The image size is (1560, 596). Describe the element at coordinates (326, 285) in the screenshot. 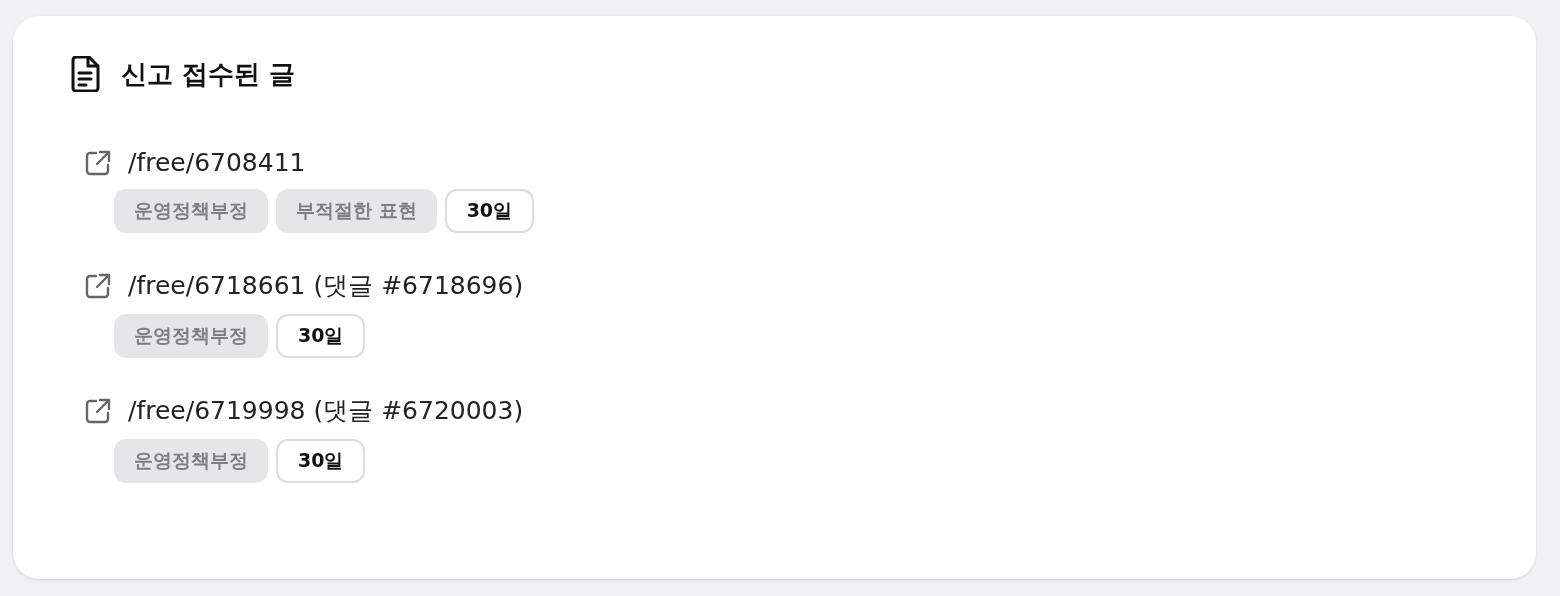

I see `post-link: /free/6718661 (댓글 #6718696)` at that location.